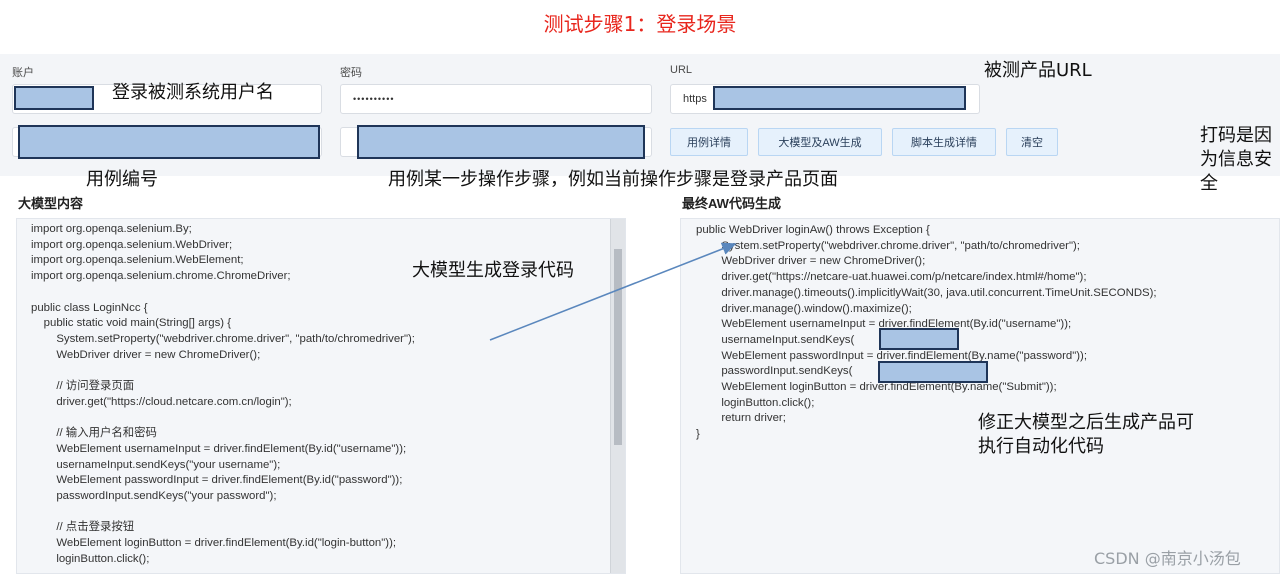 This screenshot has height=574, width=1280. What do you see at coordinates (1167, 558) in the screenshot?
I see `csdn-watermark: CSDN @南京小汤包` at bounding box center [1167, 558].